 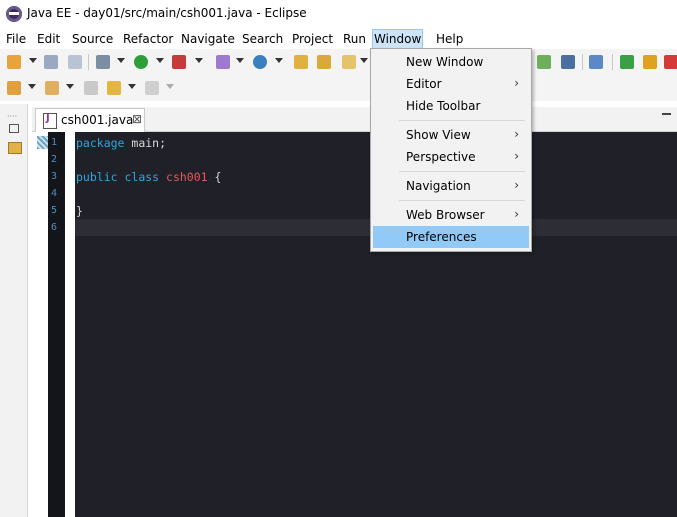 What do you see at coordinates (449, 39) in the screenshot?
I see `menu-help: Help` at bounding box center [449, 39].